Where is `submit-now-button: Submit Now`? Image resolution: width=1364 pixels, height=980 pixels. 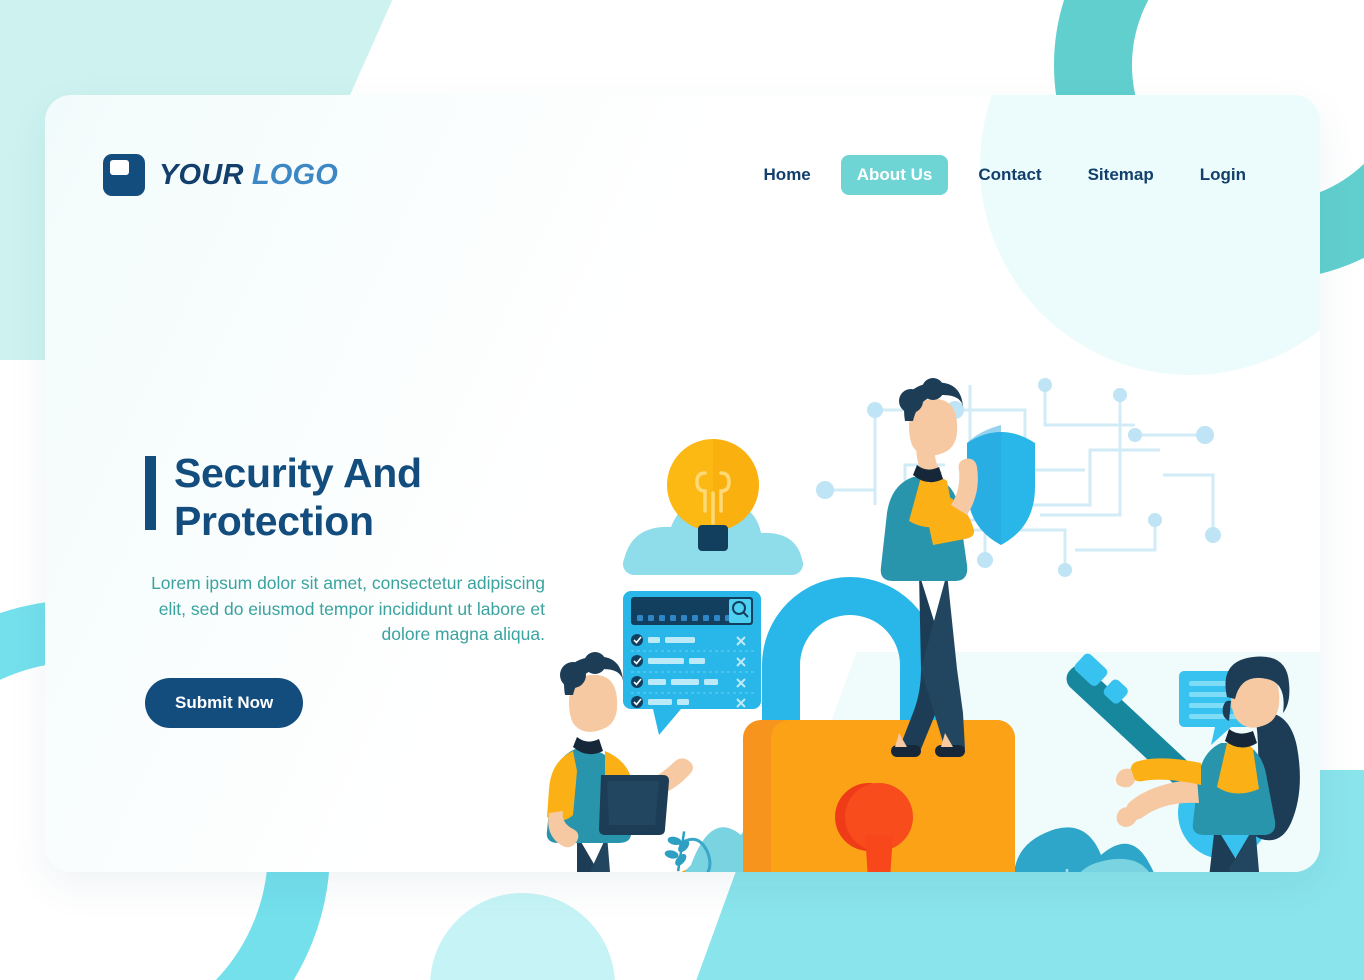
submit-now-button: Submit Now is located at coordinates (224, 702).